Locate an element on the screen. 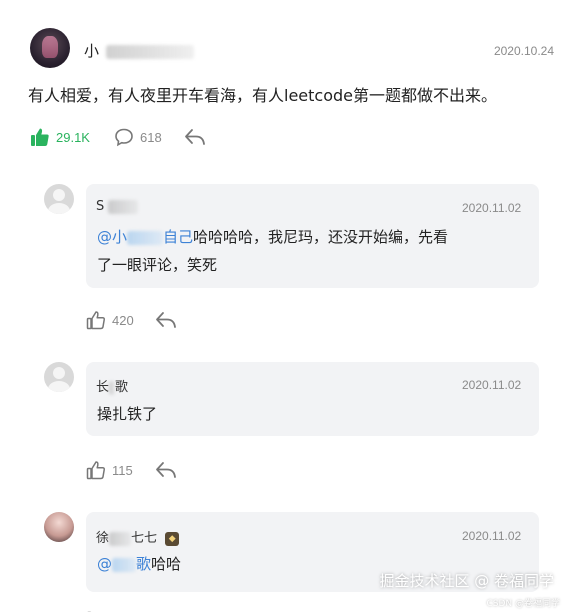 The height and width of the screenshot is (612, 572). reply-author: 长歌 is located at coordinates (112, 385).